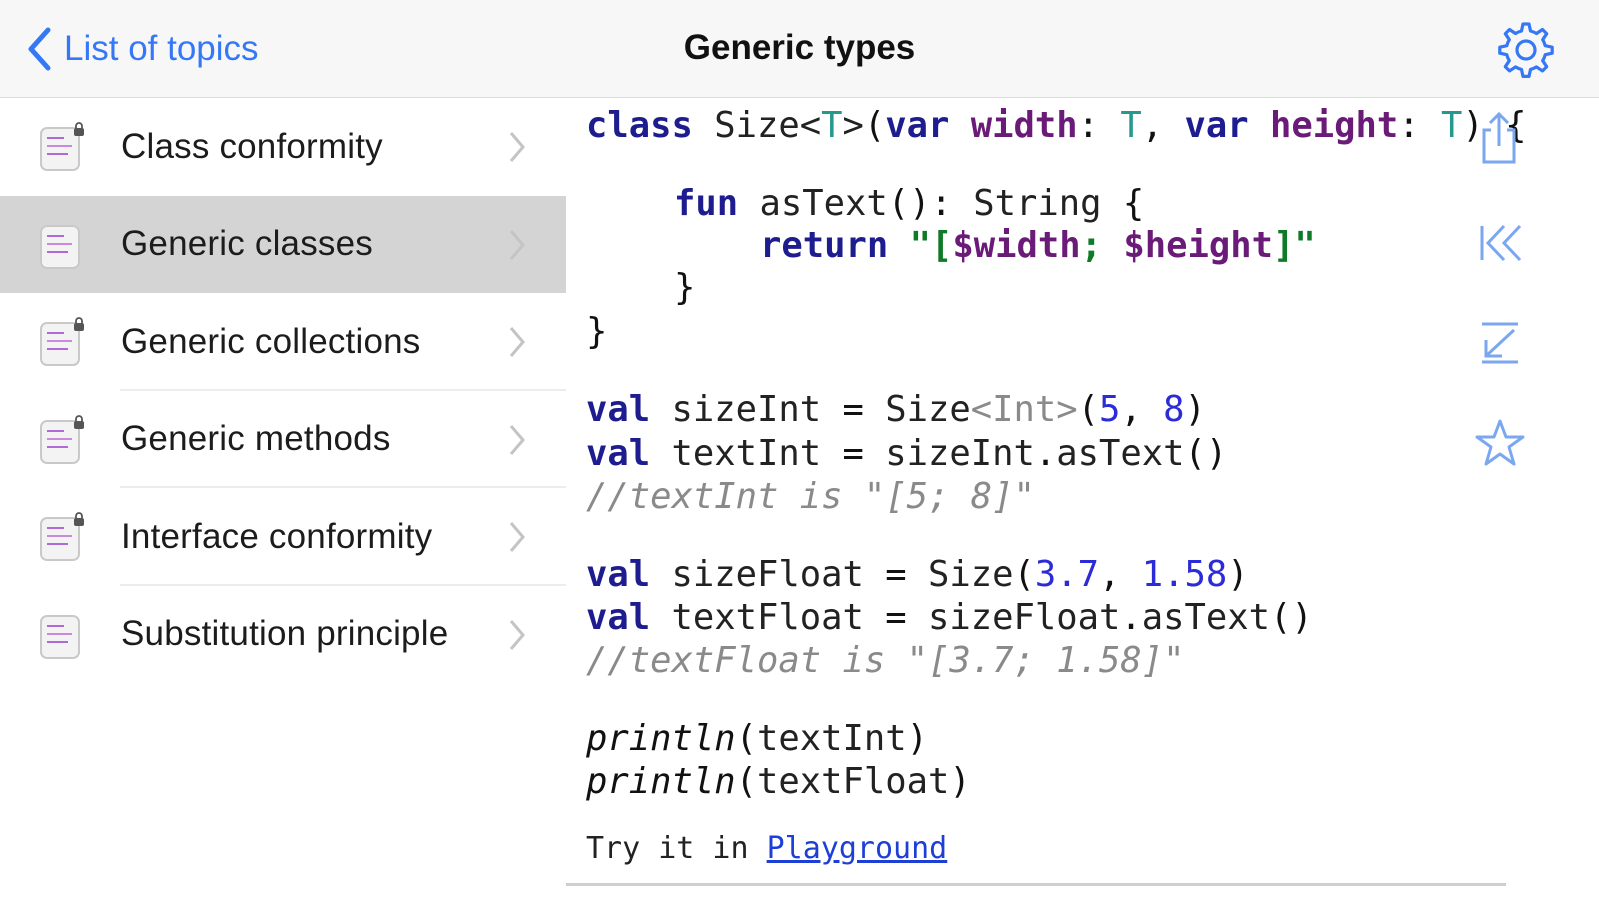 The image size is (1599, 900). I want to click on list-item-label: Generic classes, so click(247, 244).